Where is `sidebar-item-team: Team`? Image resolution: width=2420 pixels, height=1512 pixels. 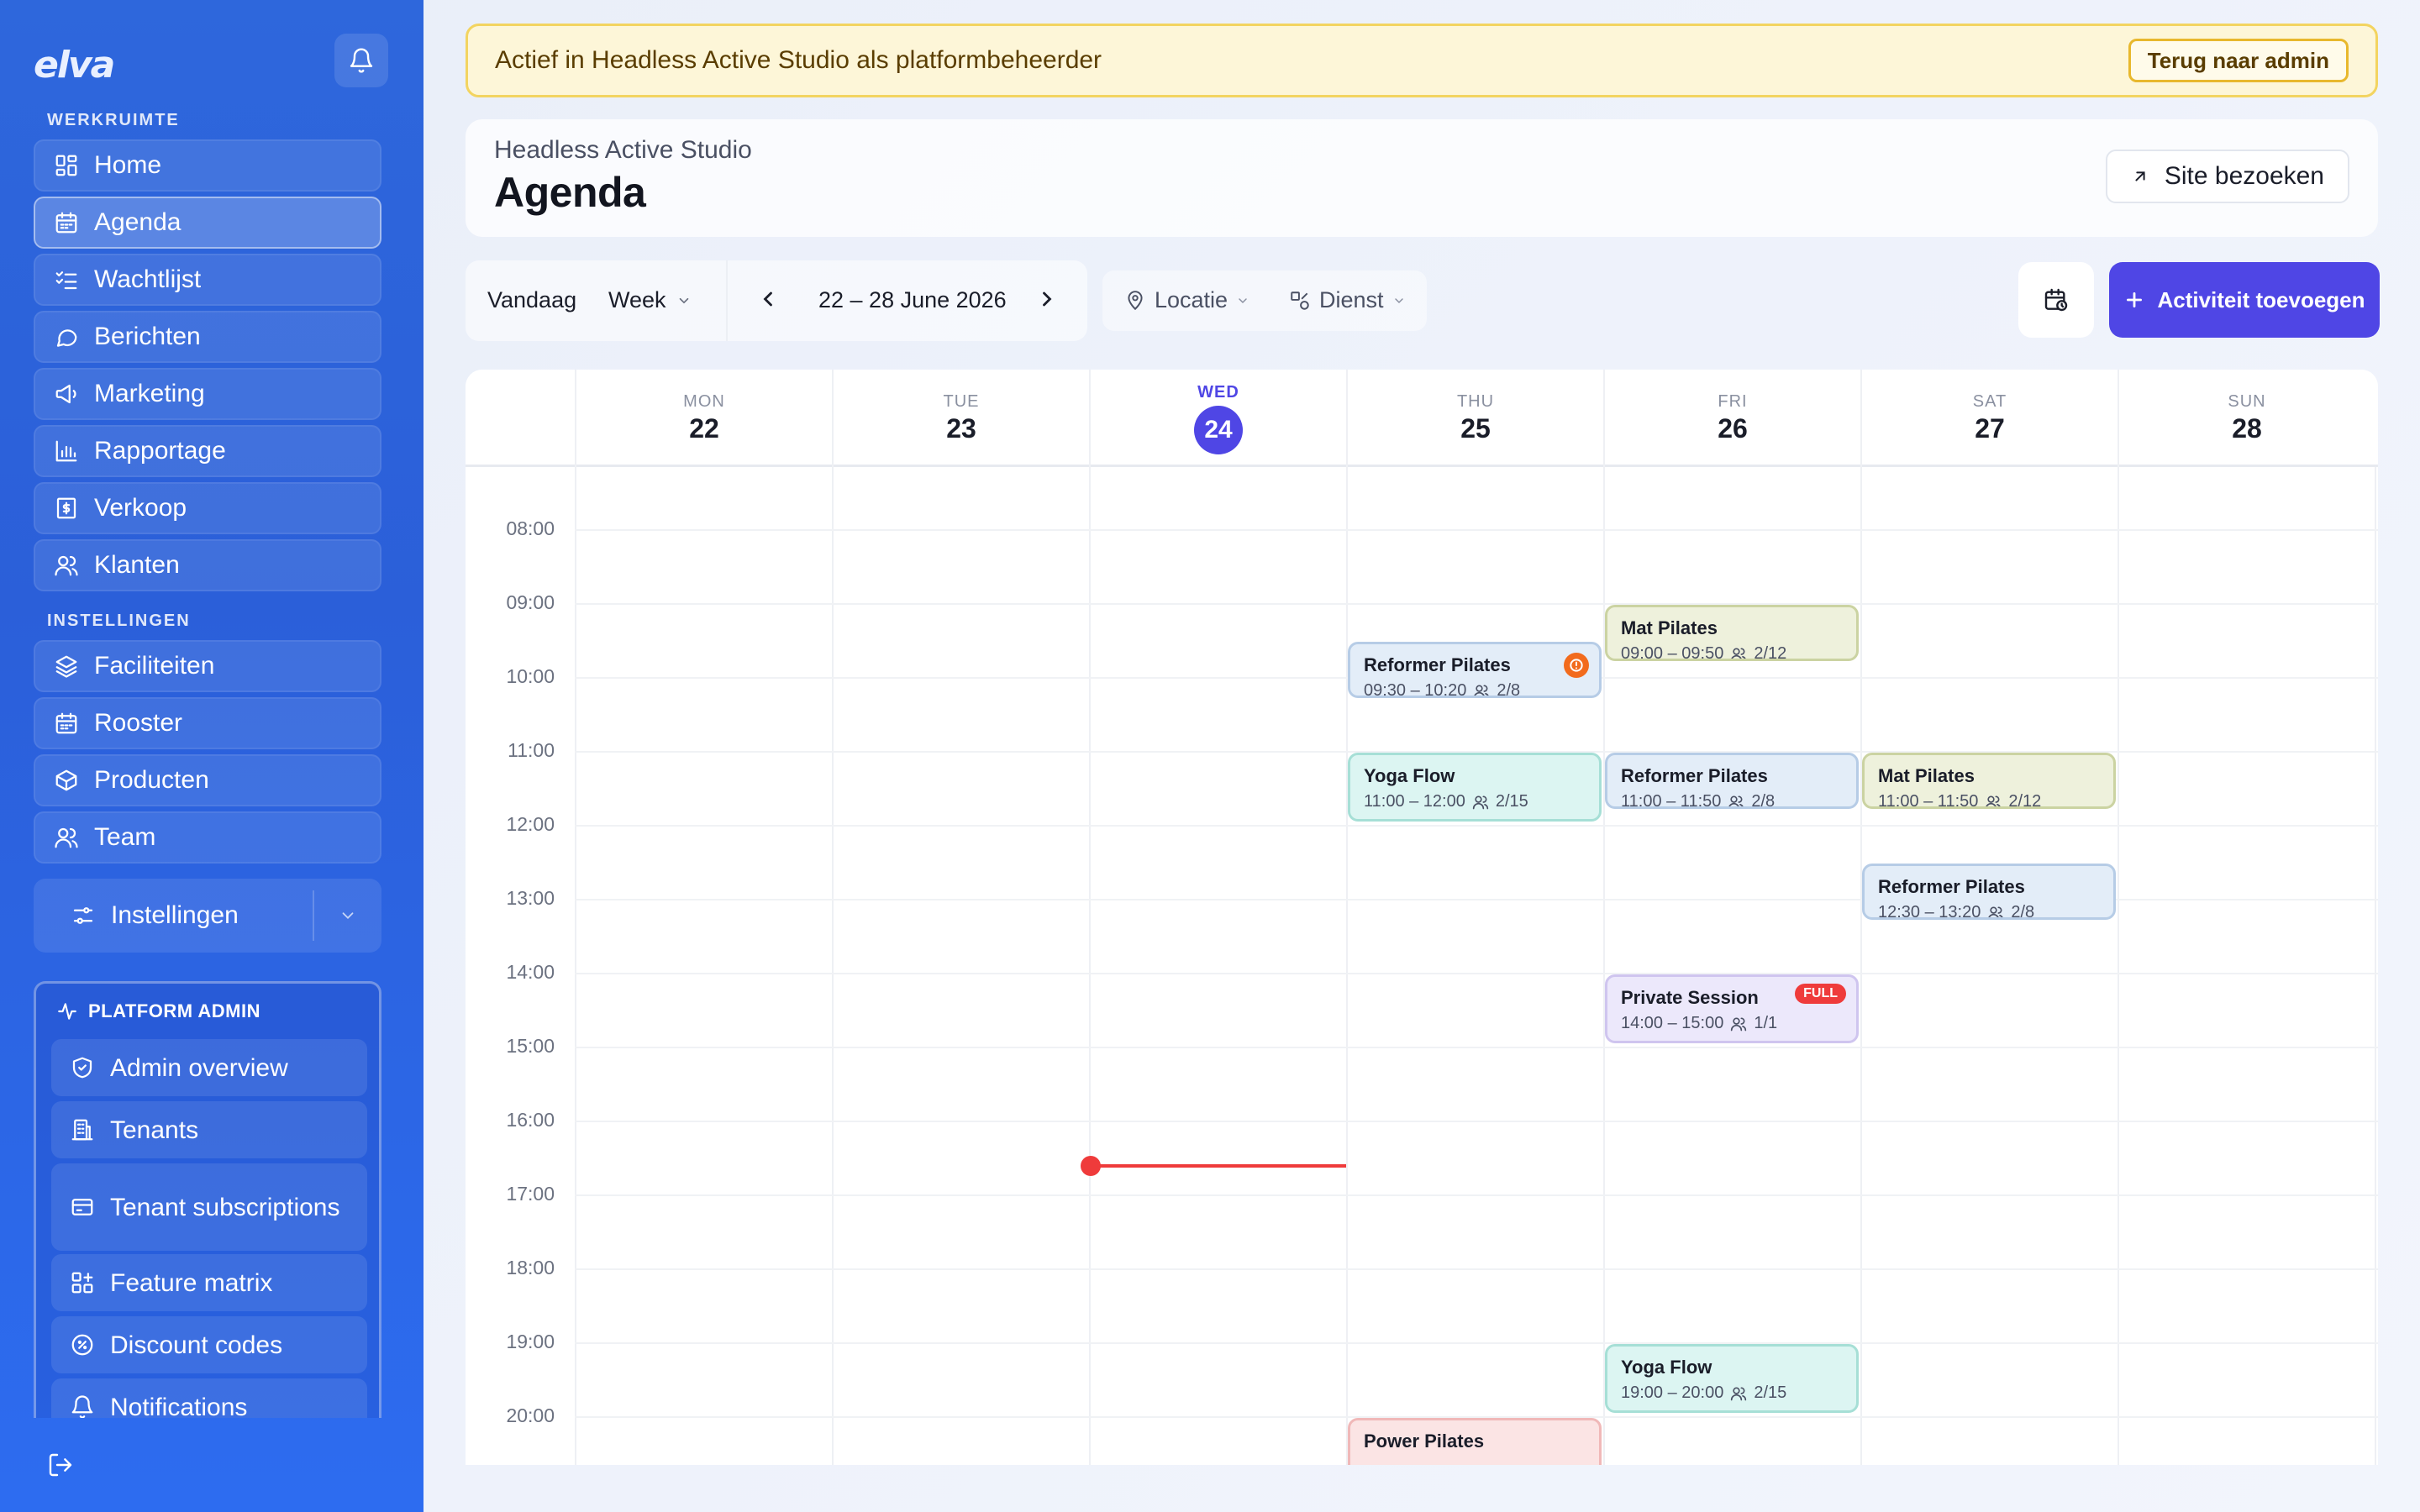
sidebar-item-team: Team is located at coordinates (207, 837).